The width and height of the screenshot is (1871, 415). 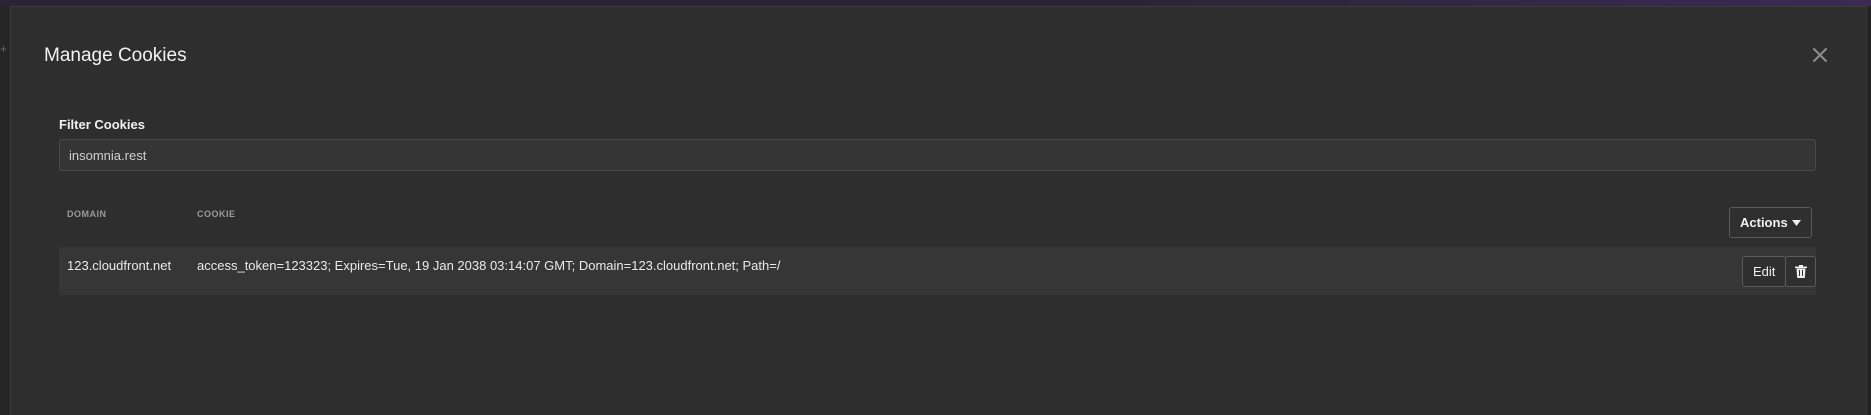 I want to click on delete-cookie-button, so click(x=1800, y=271).